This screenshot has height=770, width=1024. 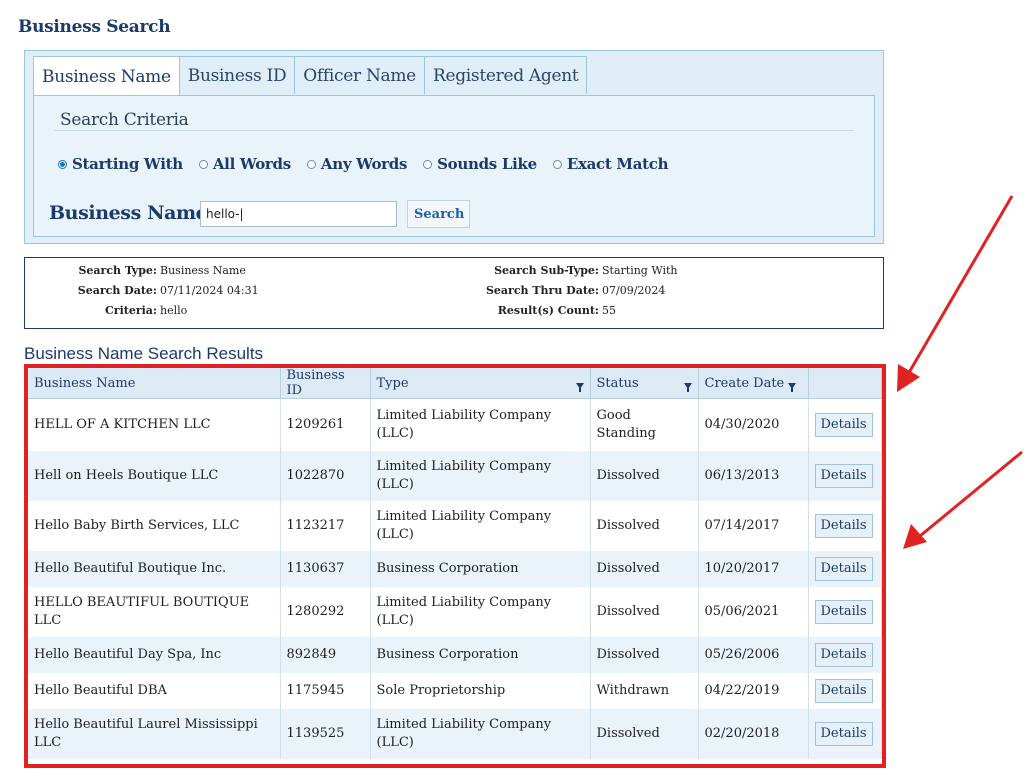 What do you see at coordinates (955, 293) in the screenshot?
I see `annotation-arrow-upper` at bounding box center [955, 293].